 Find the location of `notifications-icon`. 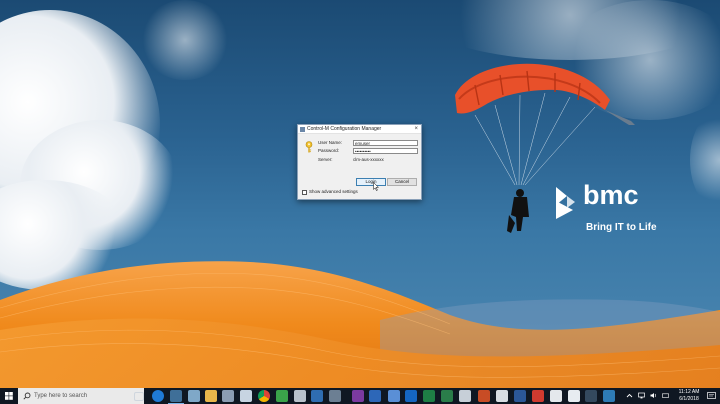

notifications-icon is located at coordinates (711, 396).